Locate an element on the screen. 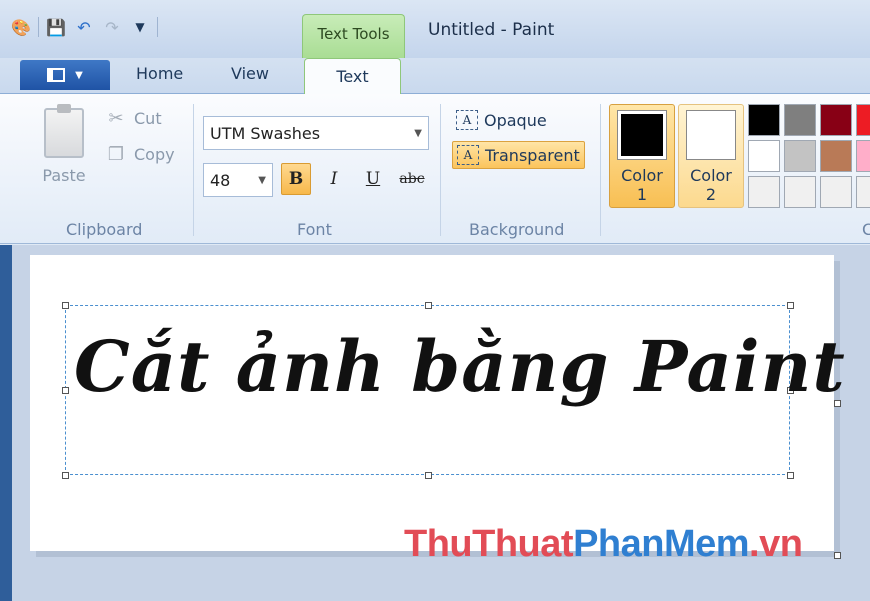 The height and width of the screenshot is (601, 870). strikethrough-button: abc is located at coordinates (412, 179).